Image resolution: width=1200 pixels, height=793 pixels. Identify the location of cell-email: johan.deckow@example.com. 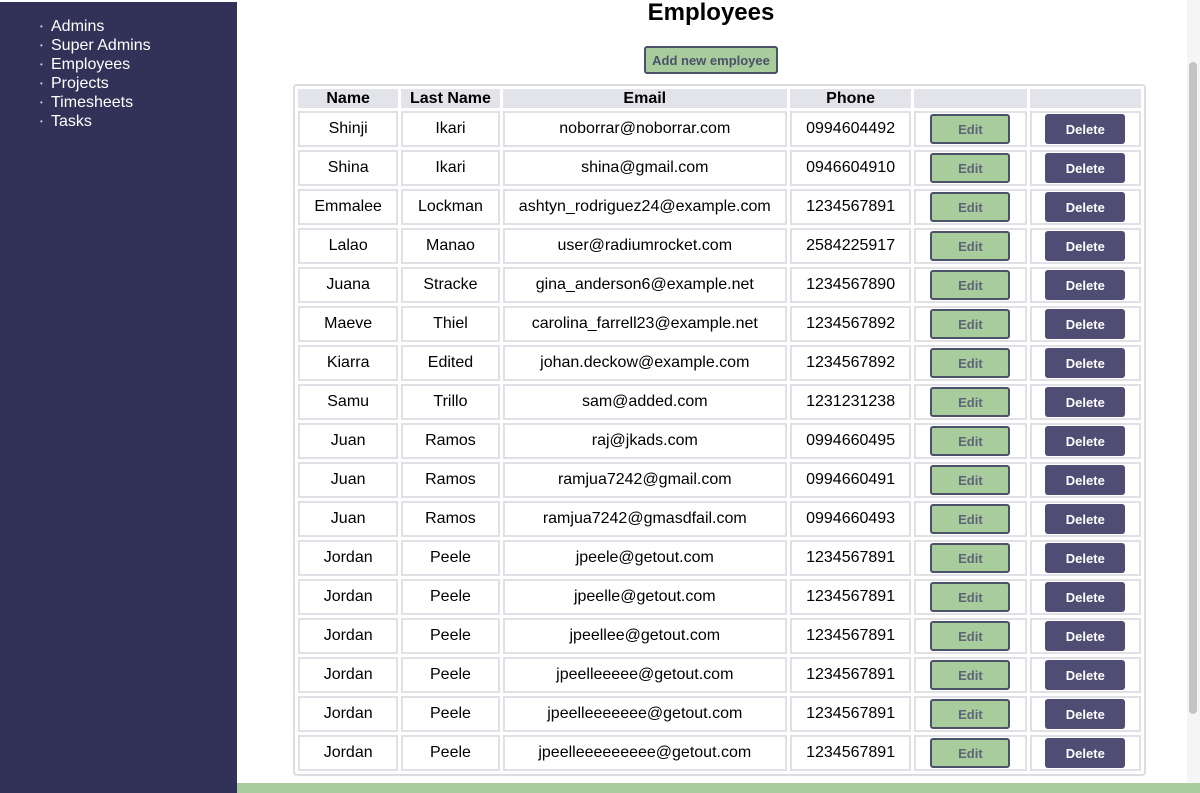
(644, 363).